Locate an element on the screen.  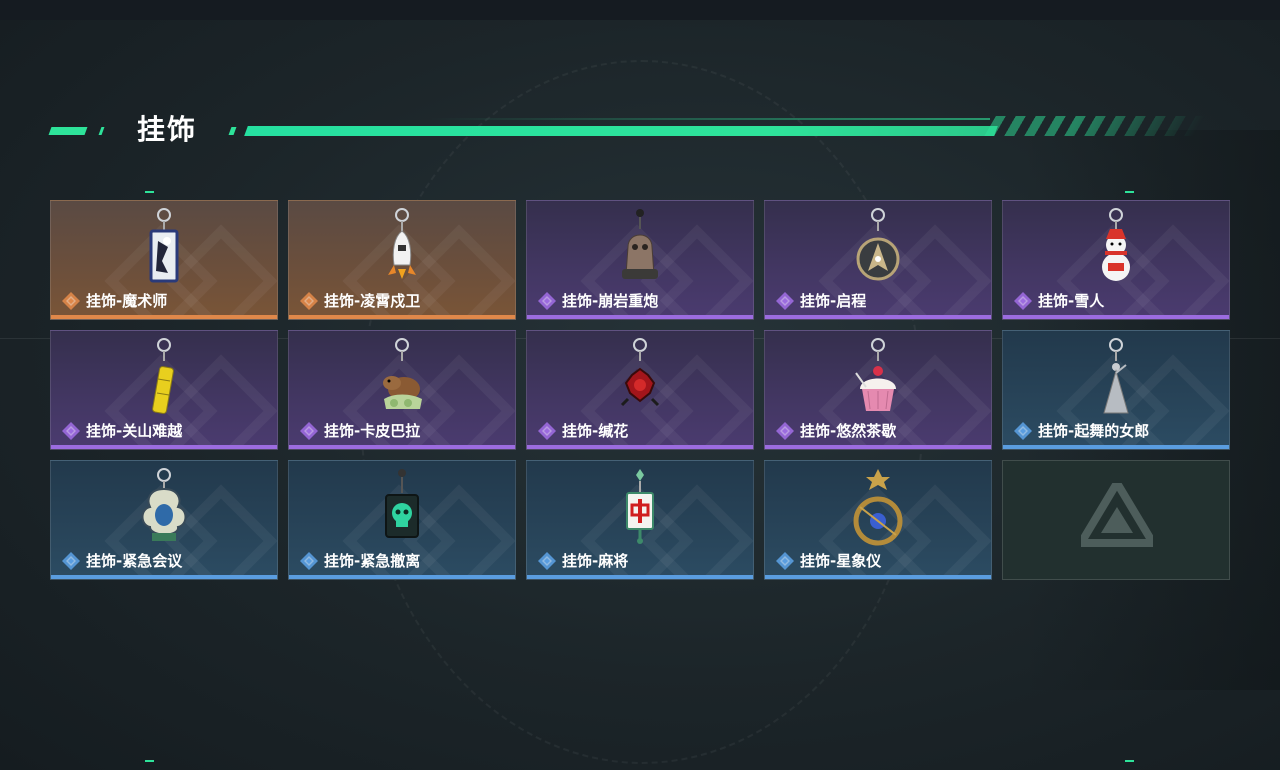
charm-card: 挂饰-雪人 is located at coordinates (1116, 260).